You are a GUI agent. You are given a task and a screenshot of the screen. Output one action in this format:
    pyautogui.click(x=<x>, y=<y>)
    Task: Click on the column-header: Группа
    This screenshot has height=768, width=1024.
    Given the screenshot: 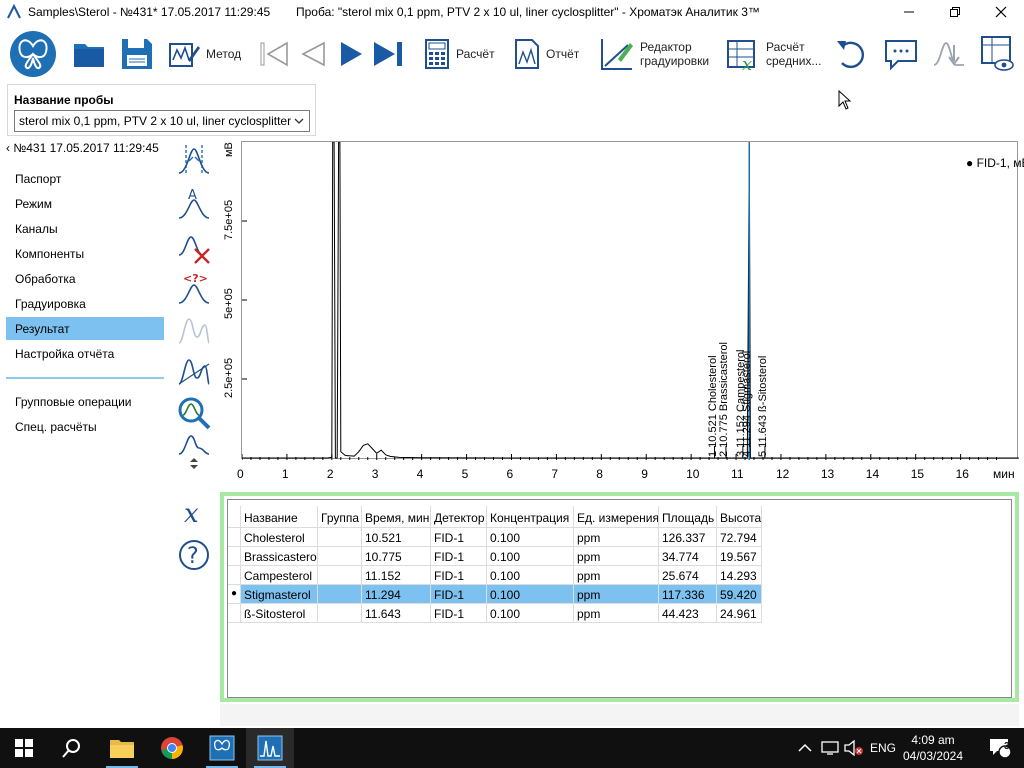 What is the action you would take?
    pyautogui.click(x=340, y=517)
    